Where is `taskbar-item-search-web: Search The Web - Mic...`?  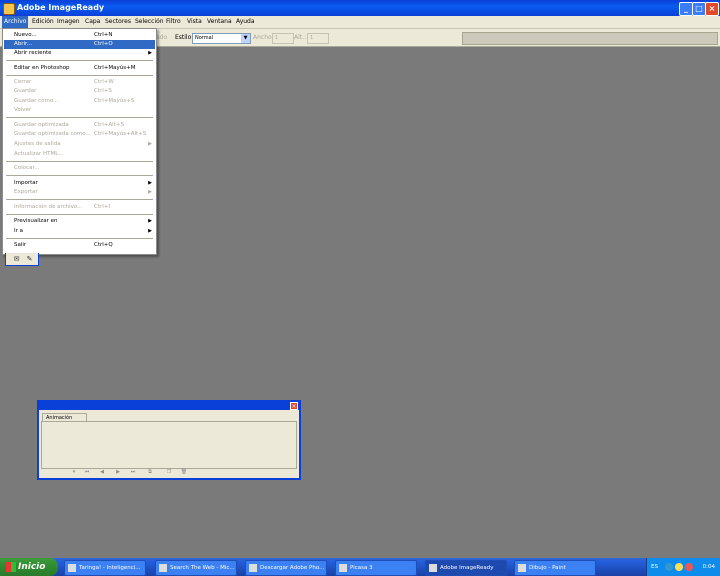 taskbar-item-search-web: Search The Web - Mic... is located at coordinates (196, 568).